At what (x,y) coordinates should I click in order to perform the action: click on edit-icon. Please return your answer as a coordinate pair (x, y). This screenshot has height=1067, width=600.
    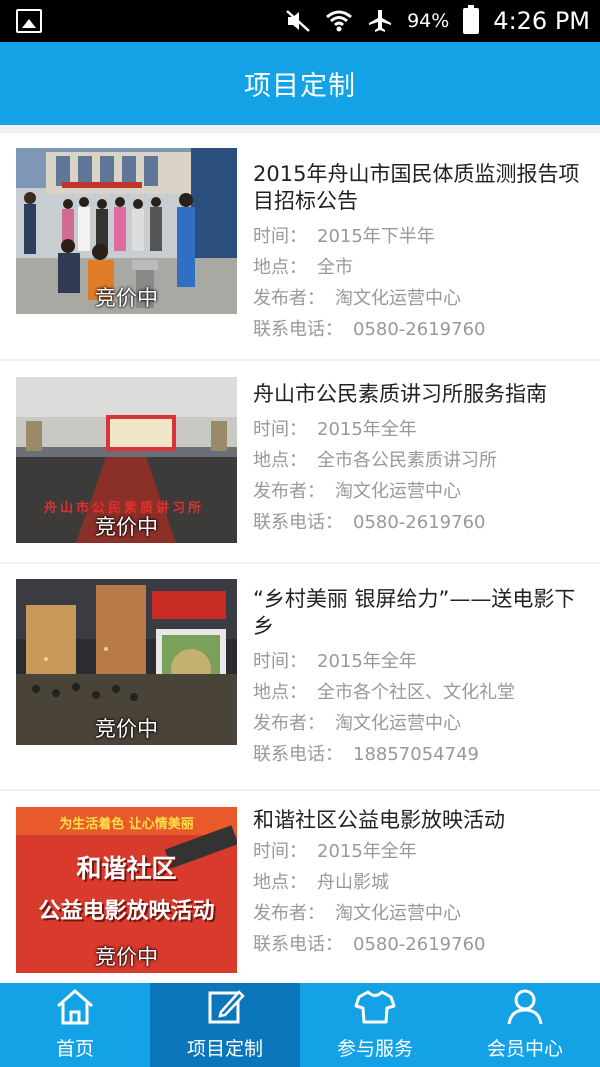
    Looking at the image, I should click on (225, 1009).